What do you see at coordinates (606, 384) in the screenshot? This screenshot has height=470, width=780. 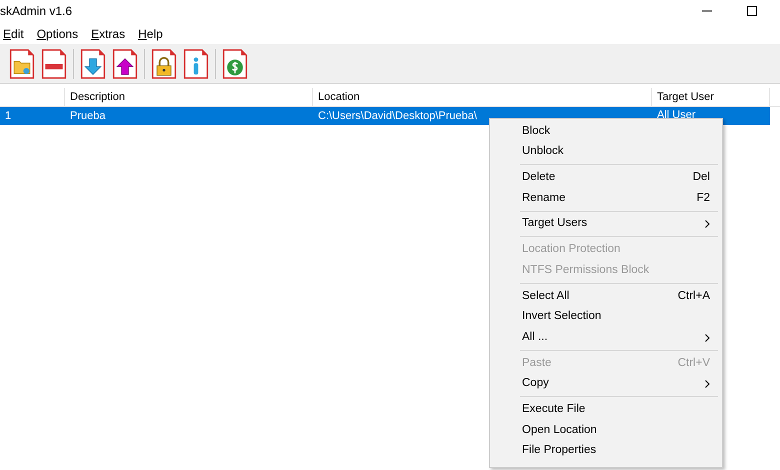 I see `context-menu-item: Copy` at bounding box center [606, 384].